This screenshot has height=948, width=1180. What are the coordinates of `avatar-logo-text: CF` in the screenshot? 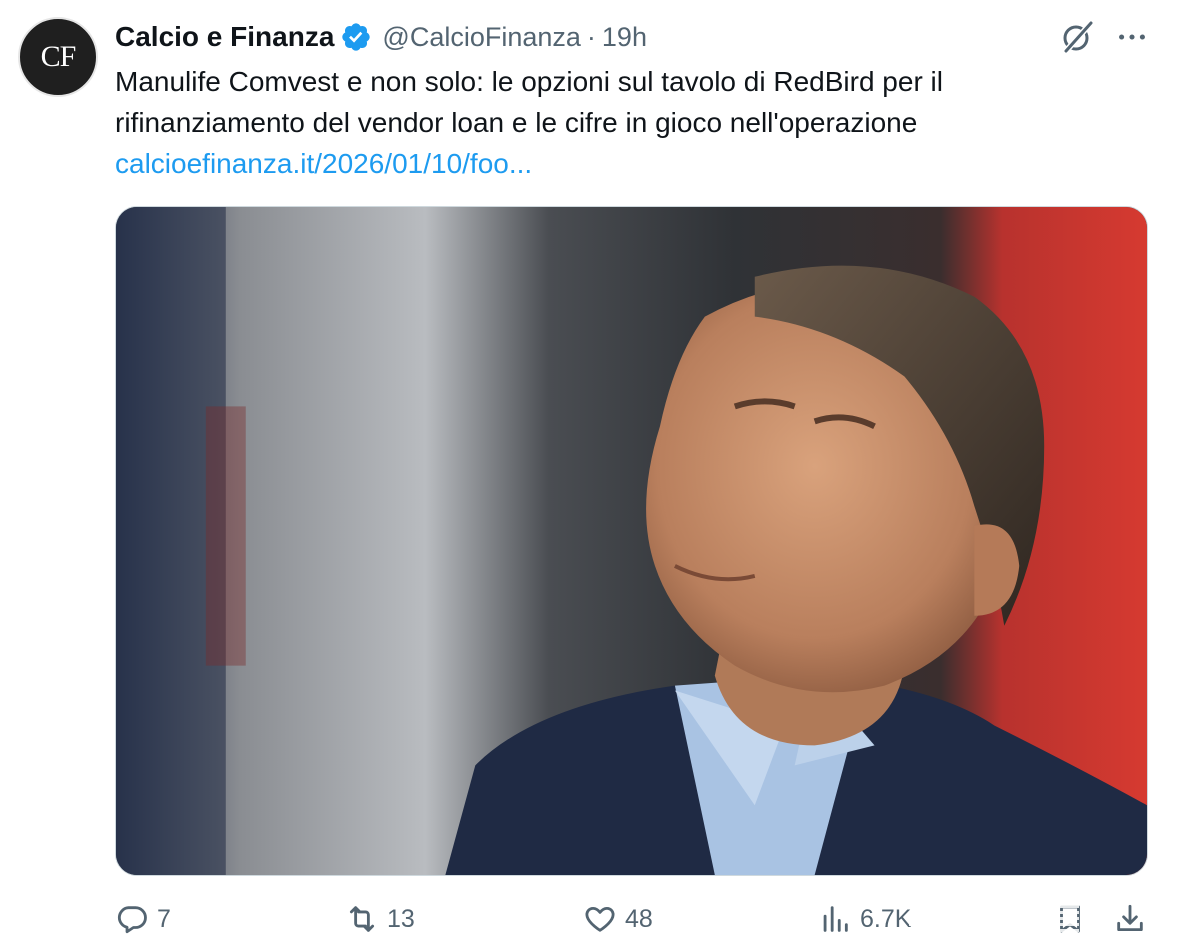 It's located at (58, 56).